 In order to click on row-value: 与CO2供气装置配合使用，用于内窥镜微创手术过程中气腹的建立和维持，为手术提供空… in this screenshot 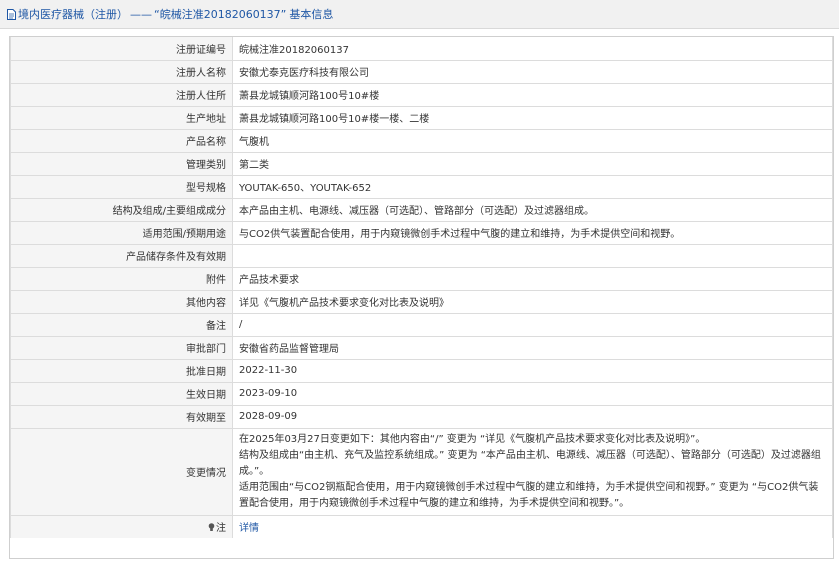, I will do `click(532, 232)`.